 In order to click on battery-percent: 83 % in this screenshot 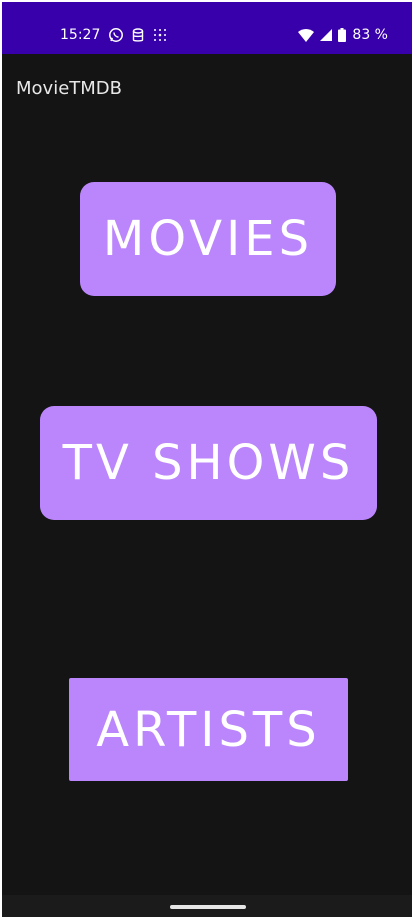, I will do `click(370, 35)`.